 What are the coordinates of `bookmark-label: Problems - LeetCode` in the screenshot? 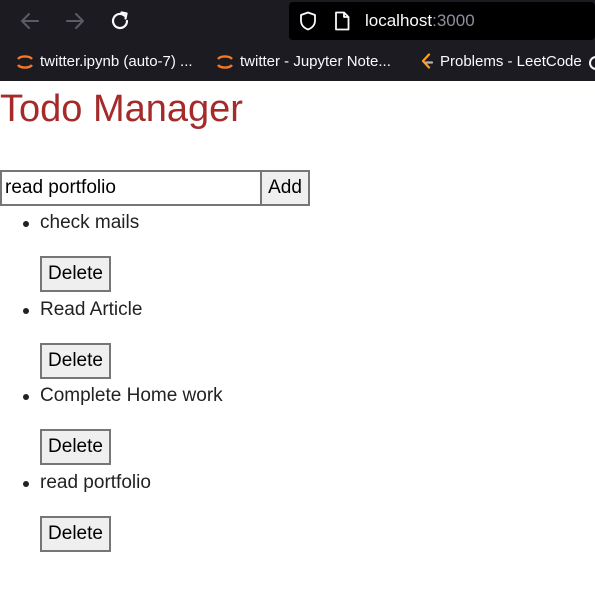 It's located at (511, 61).